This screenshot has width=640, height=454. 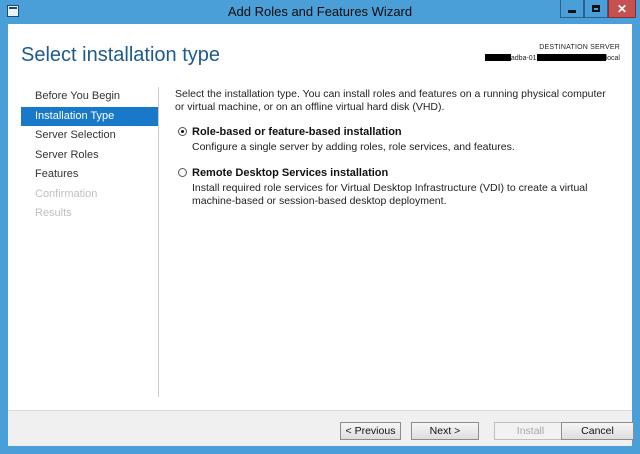 I want to click on role-based-radio, so click(x=182, y=131).